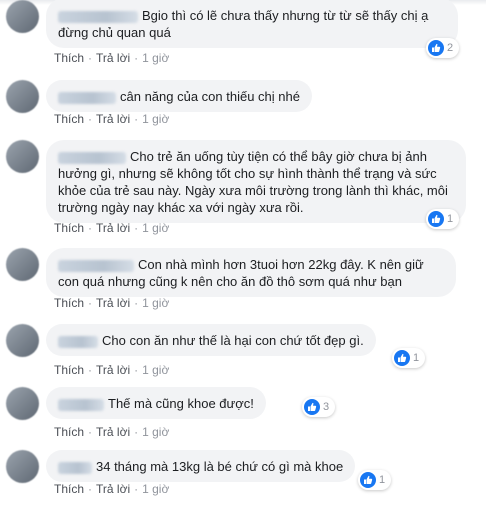  Describe the element at coordinates (326, 407) in the screenshot. I see `reaction-number: 3` at that location.